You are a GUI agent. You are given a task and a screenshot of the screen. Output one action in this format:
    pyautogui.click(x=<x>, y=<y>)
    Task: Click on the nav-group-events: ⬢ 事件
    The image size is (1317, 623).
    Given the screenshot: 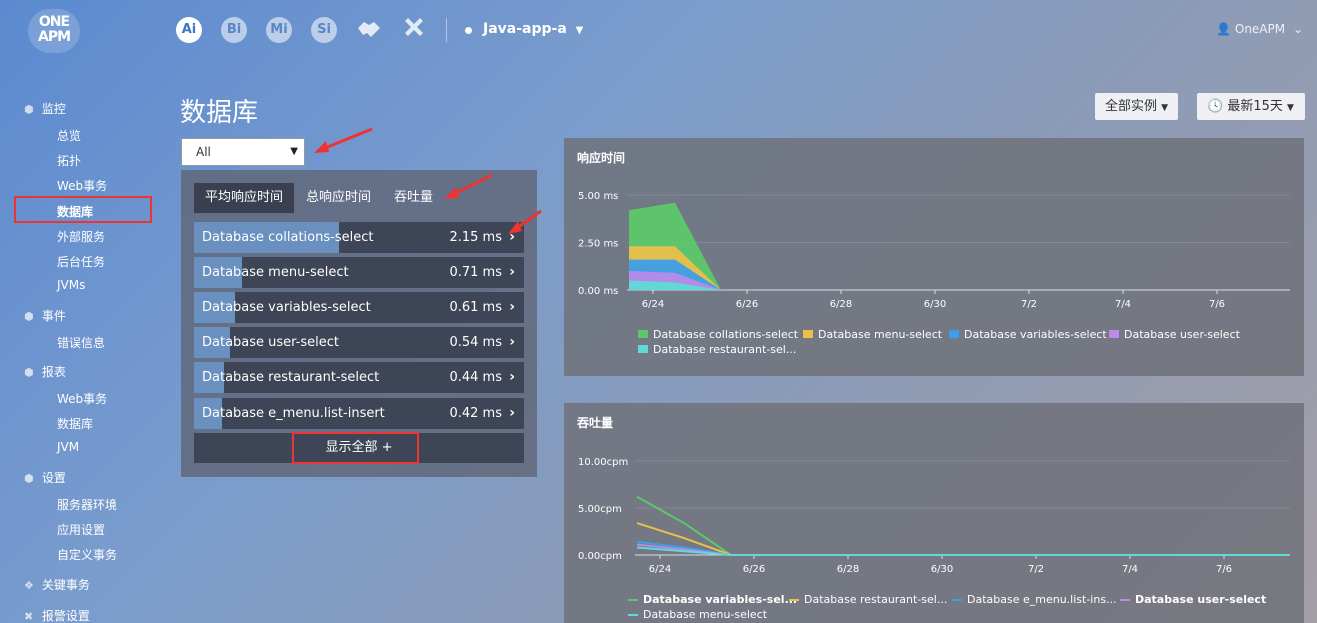 What is the action you would take?
    pyautogui.click(x=45, y=315)
    